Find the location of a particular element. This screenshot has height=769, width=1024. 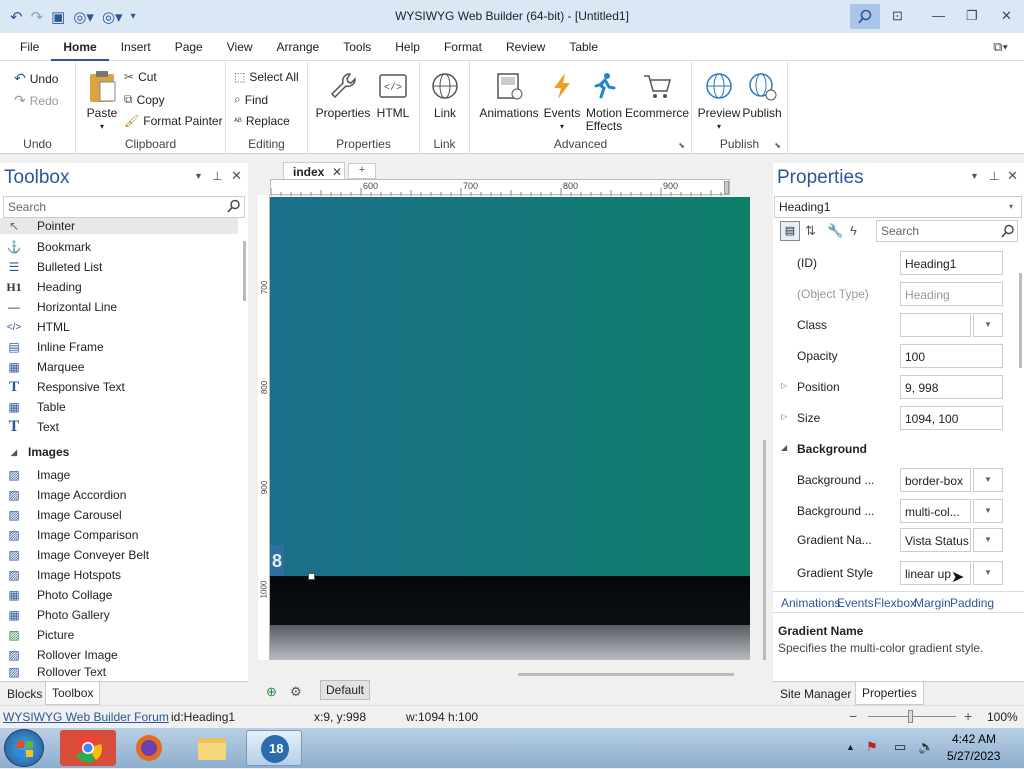

tab-blocks: Blocks is located at coordinates (24, 694).